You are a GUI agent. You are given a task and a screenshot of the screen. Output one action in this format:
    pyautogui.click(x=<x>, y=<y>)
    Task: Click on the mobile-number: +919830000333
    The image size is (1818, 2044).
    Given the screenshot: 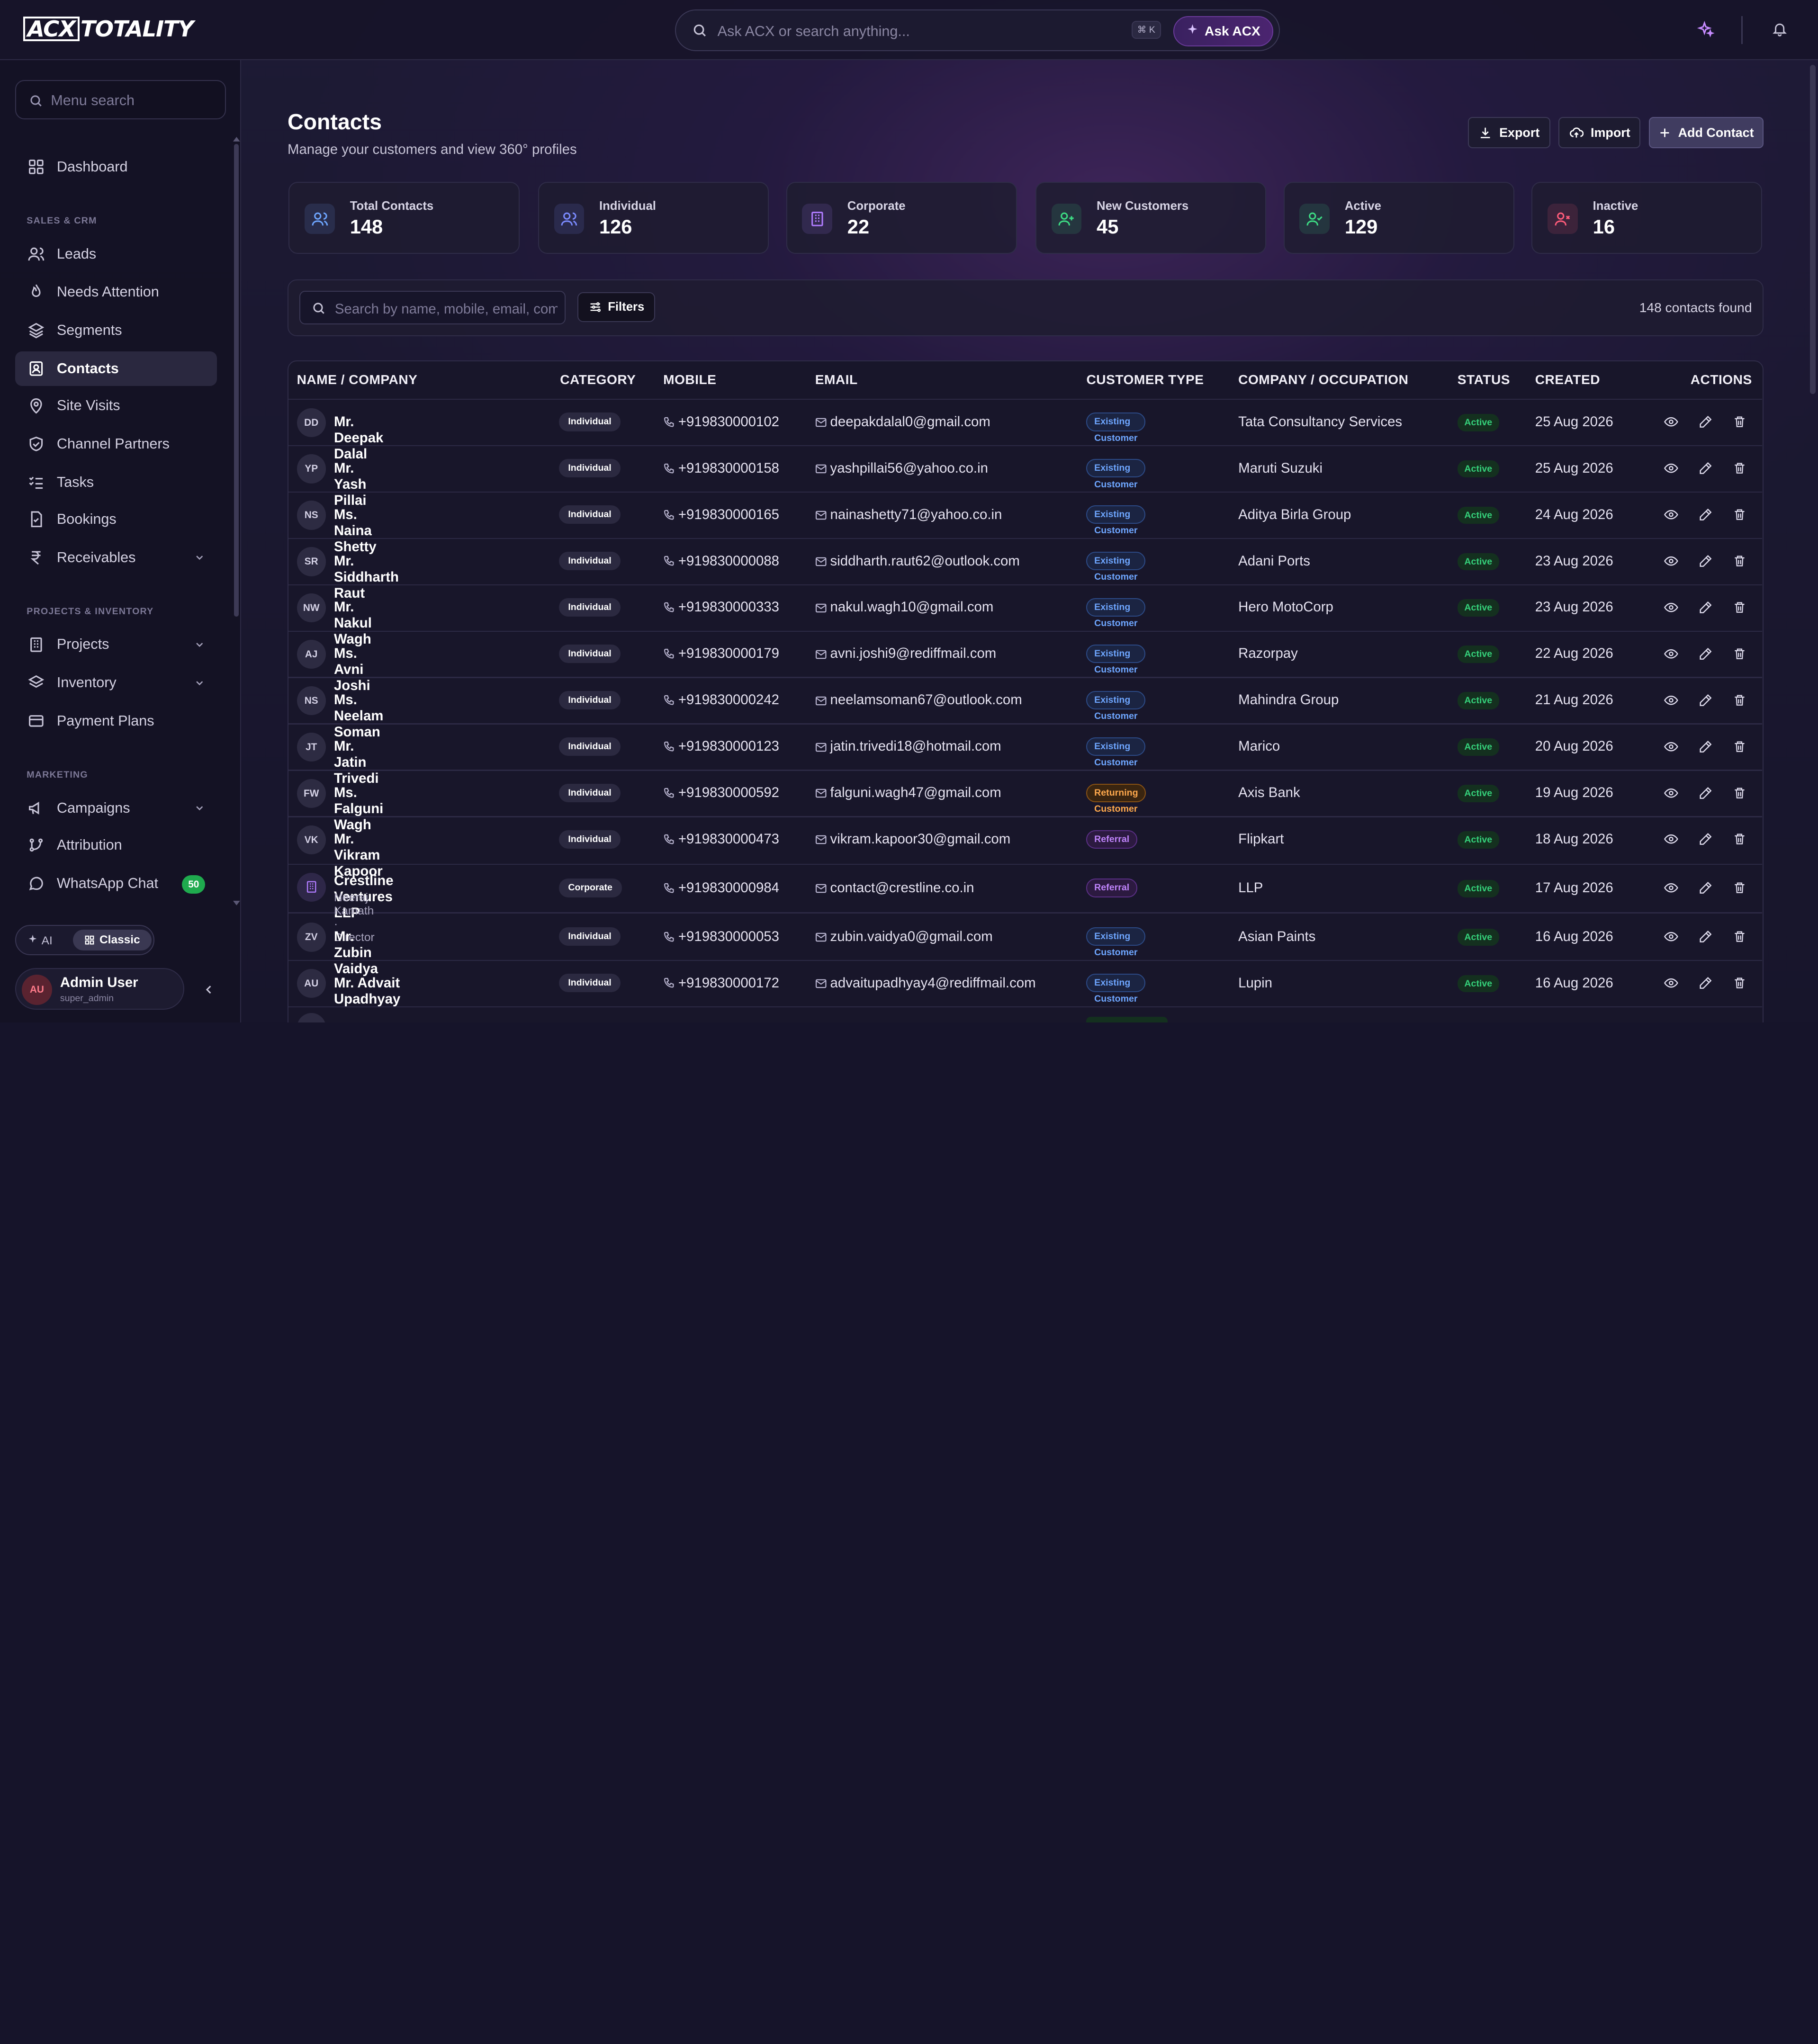 What is the action you would take?
    pyautogui.click(x=728, y=607)
    